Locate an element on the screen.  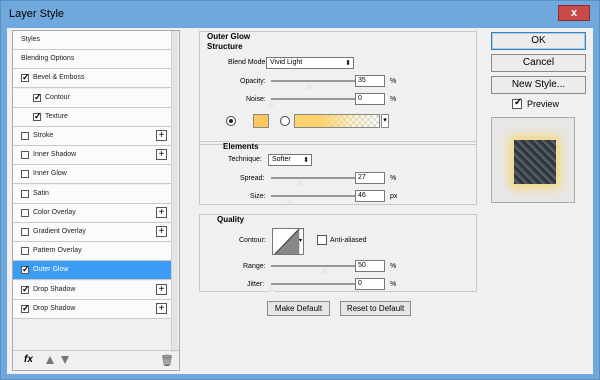
jitter-slider-thumb is located at coordinates (271, 288).